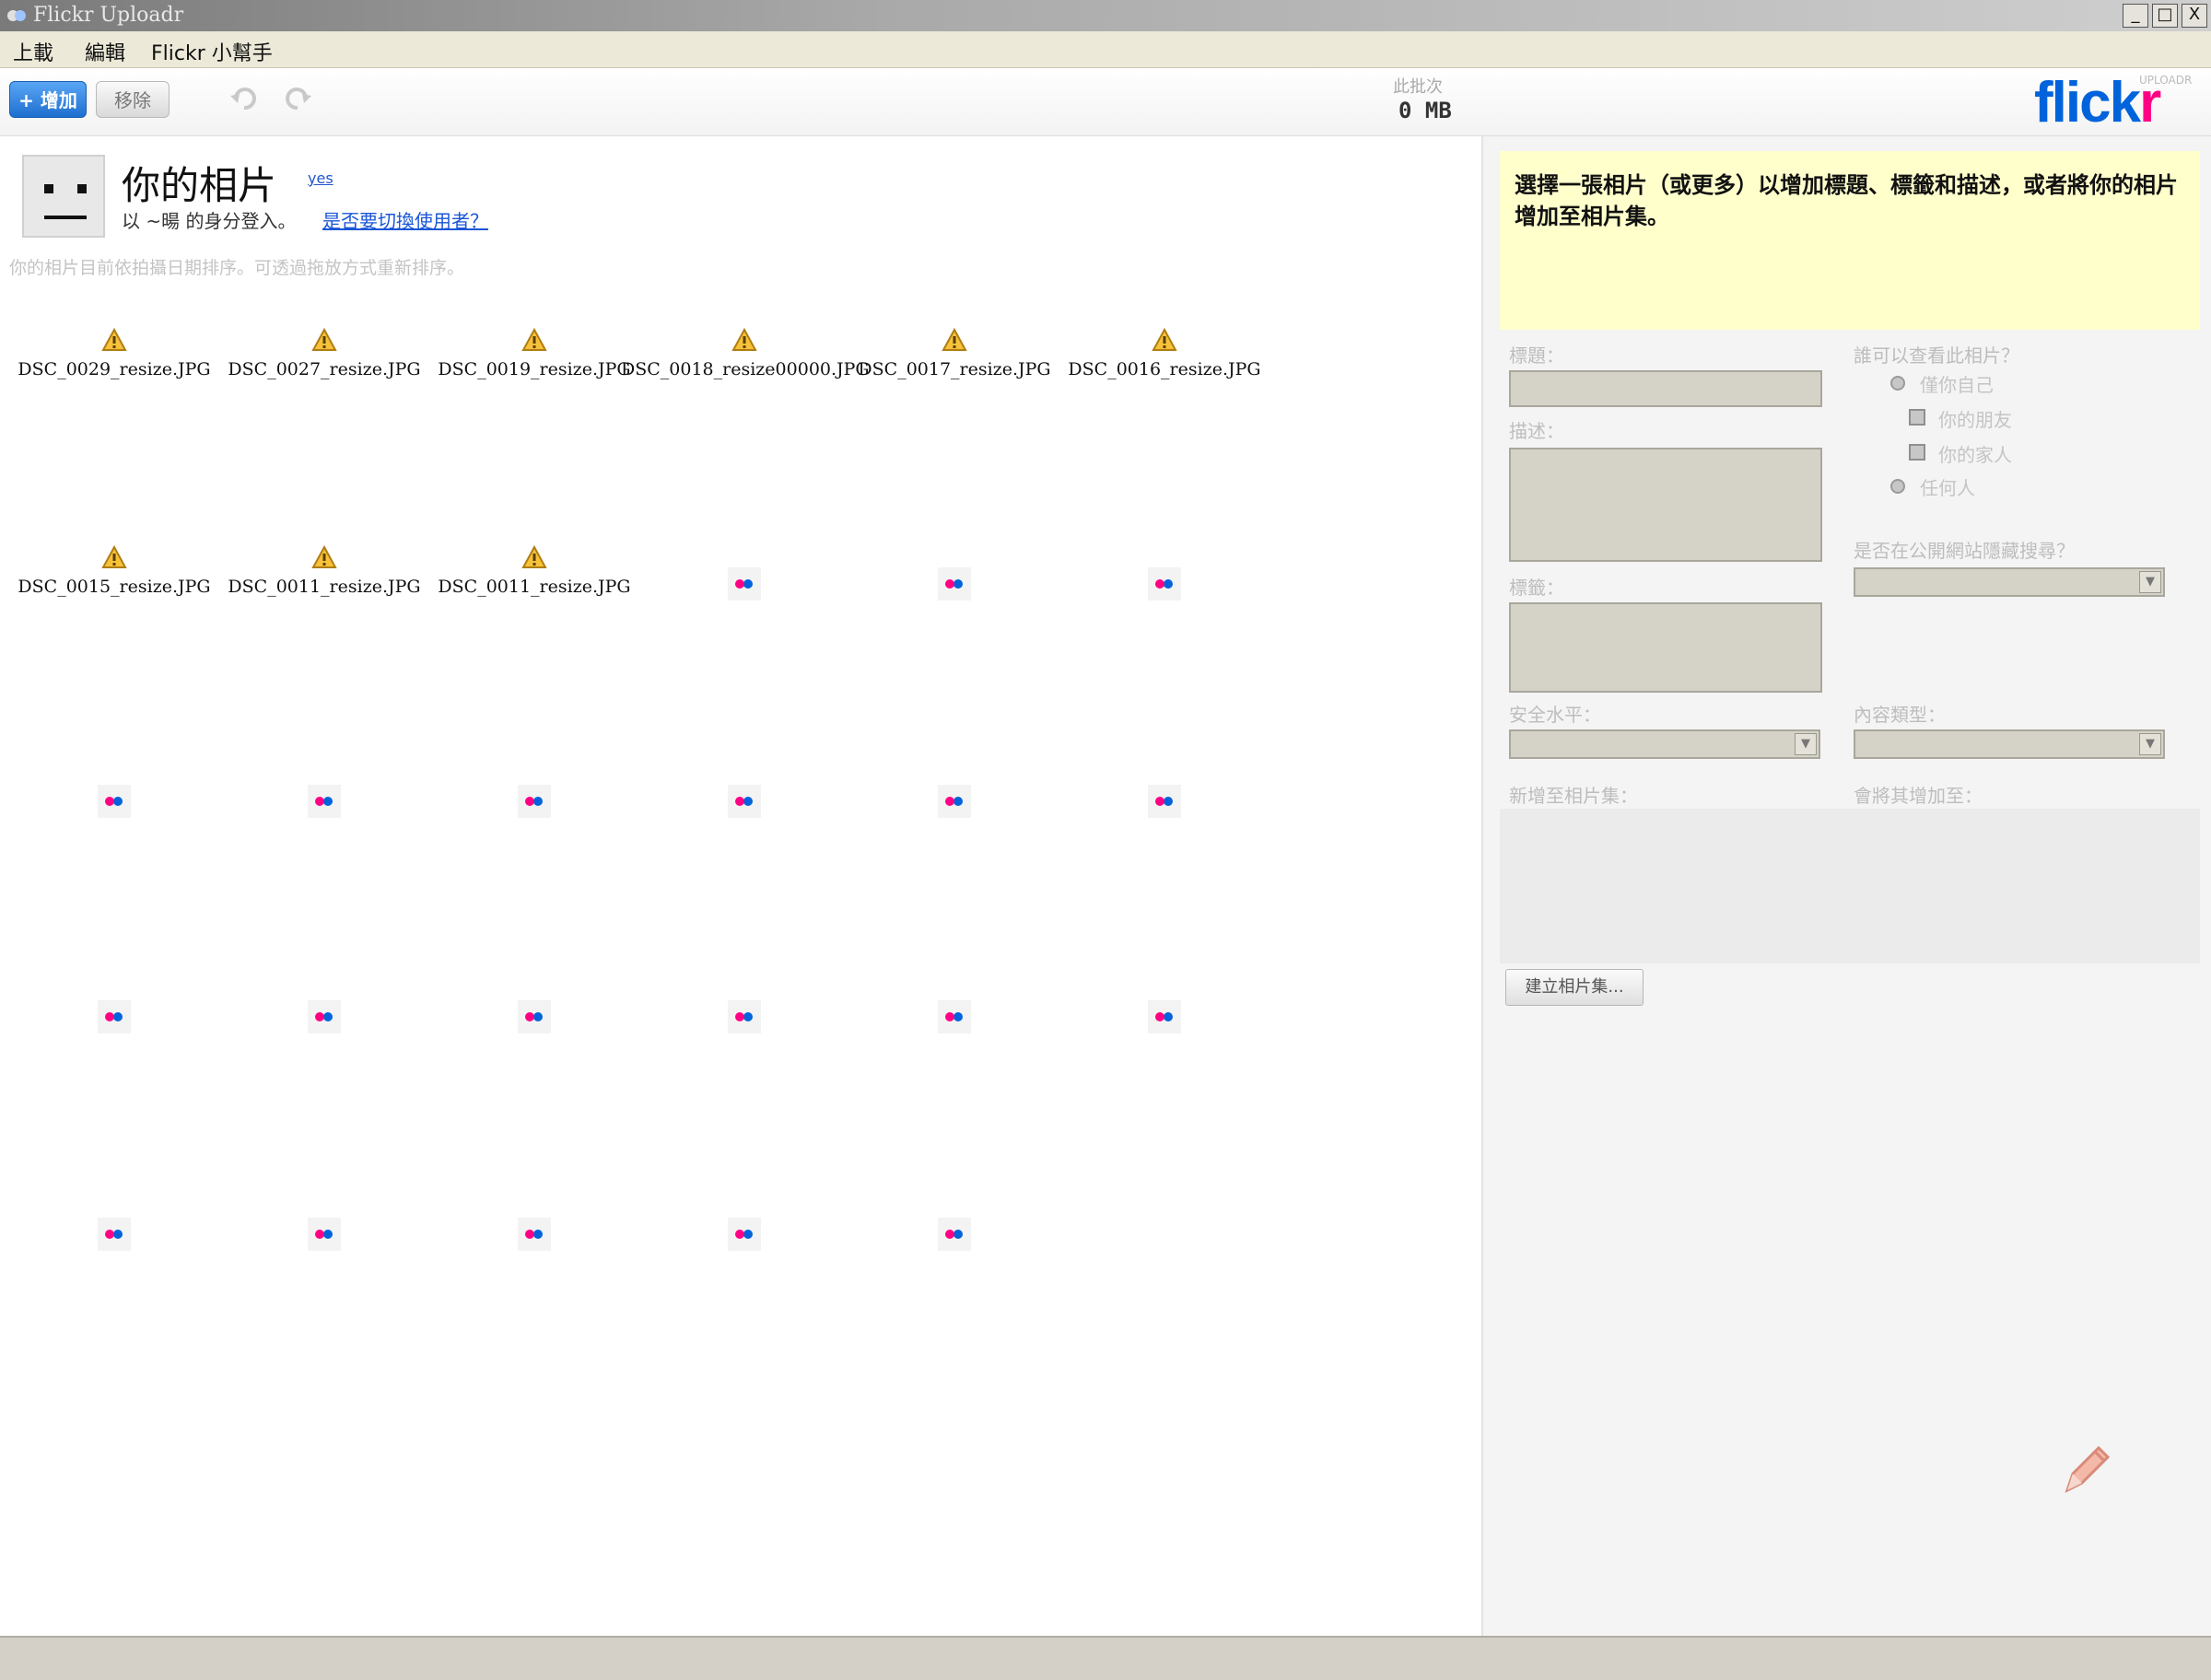 The image size is (2211, 1680). I want to click on photo-thumbnail: DSC_0016_resize.JPG, so click(1164, 373).